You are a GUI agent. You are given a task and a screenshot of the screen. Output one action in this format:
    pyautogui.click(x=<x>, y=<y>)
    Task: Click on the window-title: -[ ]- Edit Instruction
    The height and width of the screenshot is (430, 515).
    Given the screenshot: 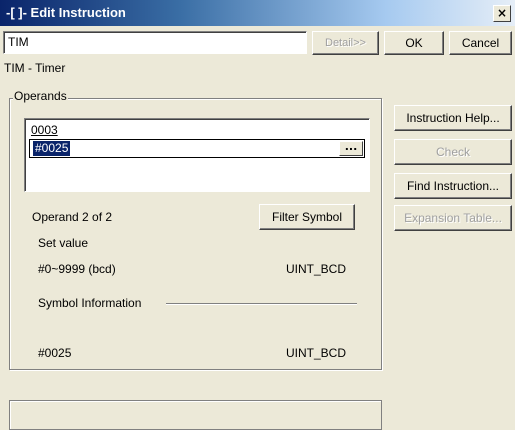 What is the action you would take?
    pyautogui.click(x=66, y=12)
    